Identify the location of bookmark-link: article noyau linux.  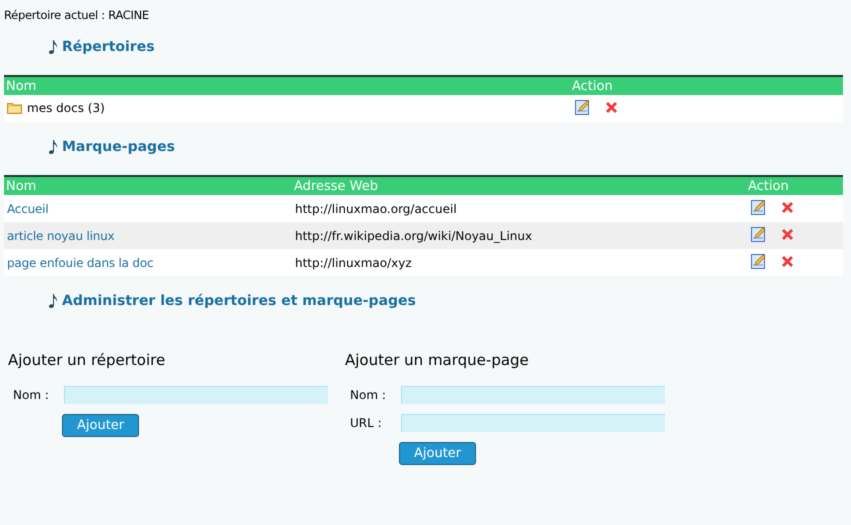
(60, 235).